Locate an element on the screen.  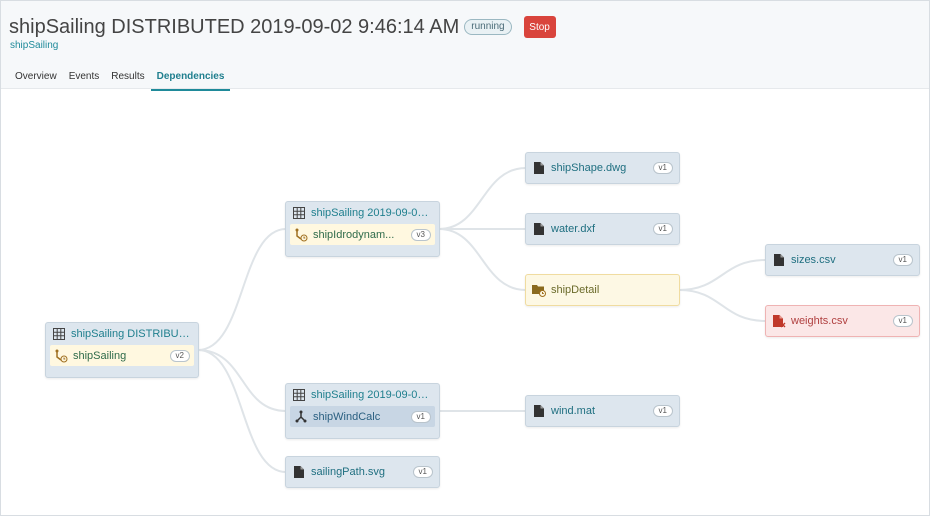
edge-ship-detail-weights is located at coordinates (722, 305).